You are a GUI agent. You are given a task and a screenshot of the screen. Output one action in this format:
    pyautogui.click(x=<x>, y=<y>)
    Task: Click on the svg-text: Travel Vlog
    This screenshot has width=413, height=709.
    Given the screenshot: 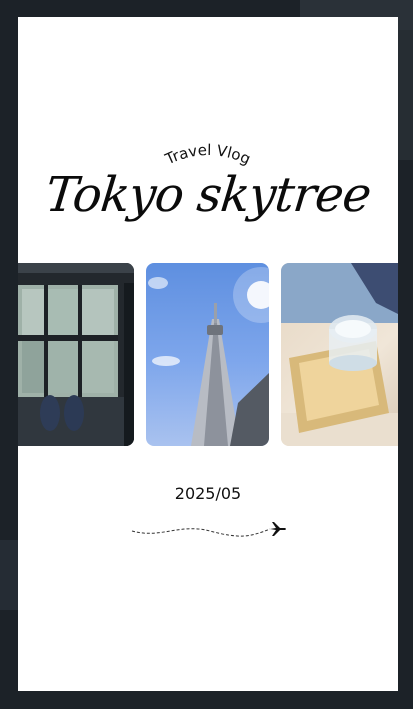 What is the action you would take?
    pyautogui.click(x=208, y=155)
    